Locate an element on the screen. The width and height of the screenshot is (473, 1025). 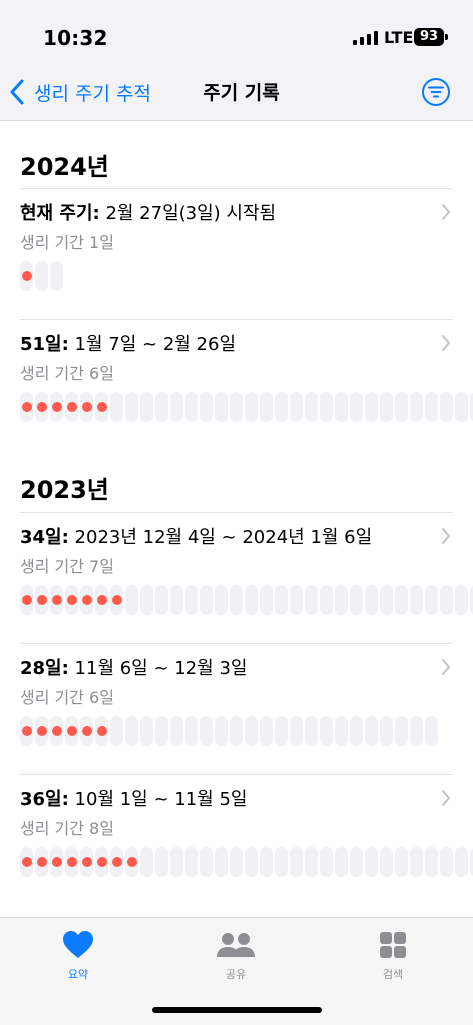
grid-icon is located at coordinates (393, 945).